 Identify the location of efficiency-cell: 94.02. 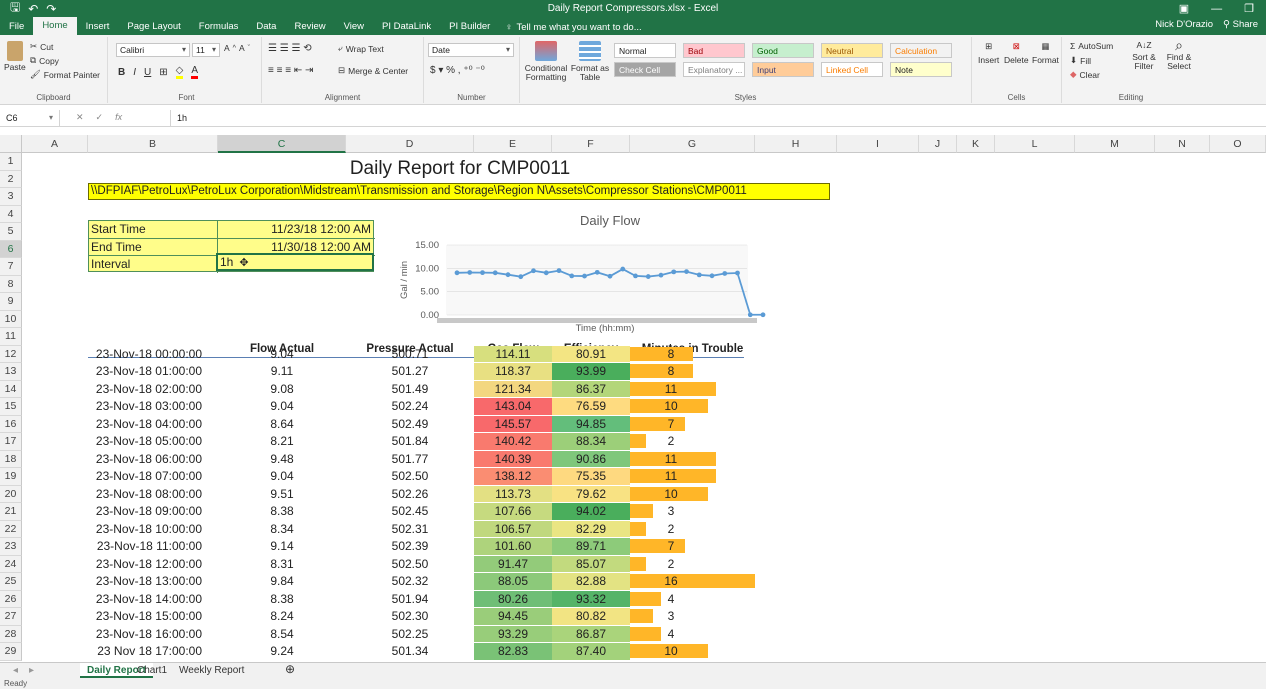
(591, 512).